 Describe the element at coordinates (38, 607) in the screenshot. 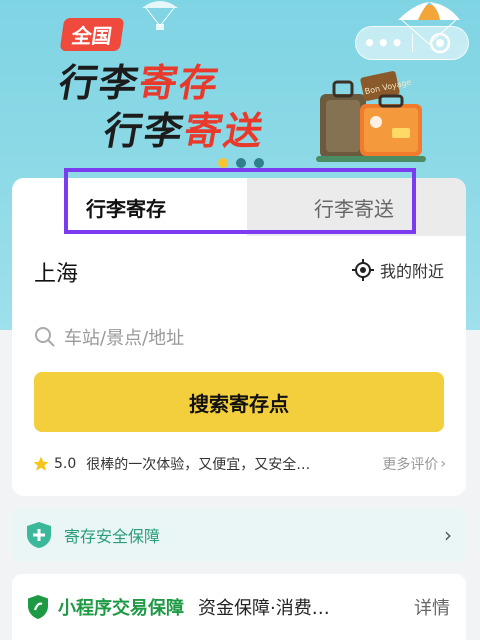

I see `guarantee-shield-icon` at that location.